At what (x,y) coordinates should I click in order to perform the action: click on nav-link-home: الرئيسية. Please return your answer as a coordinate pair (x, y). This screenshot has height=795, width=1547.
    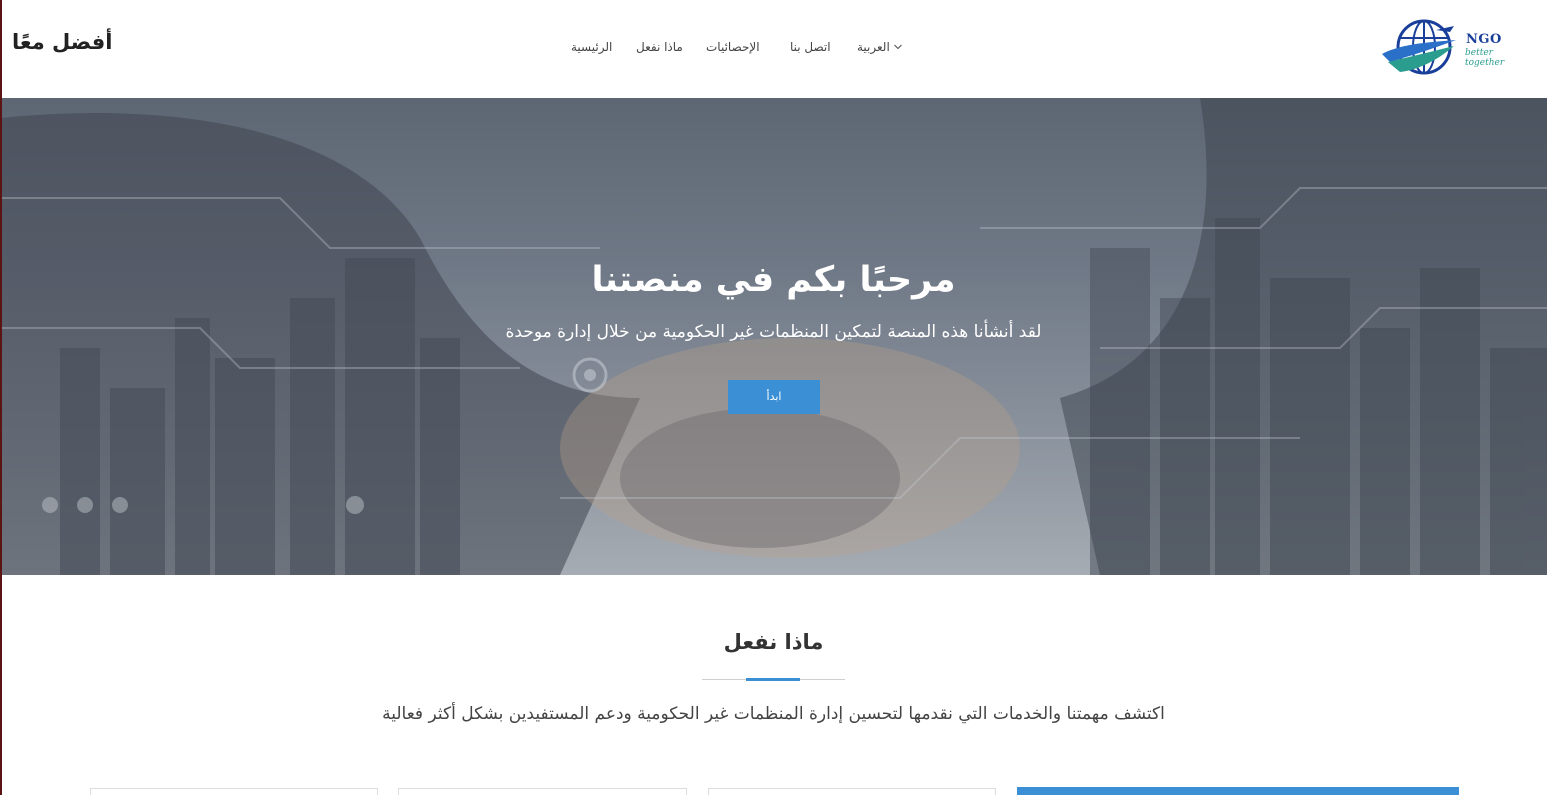
    Looking at the image, I should click on (591, 47).